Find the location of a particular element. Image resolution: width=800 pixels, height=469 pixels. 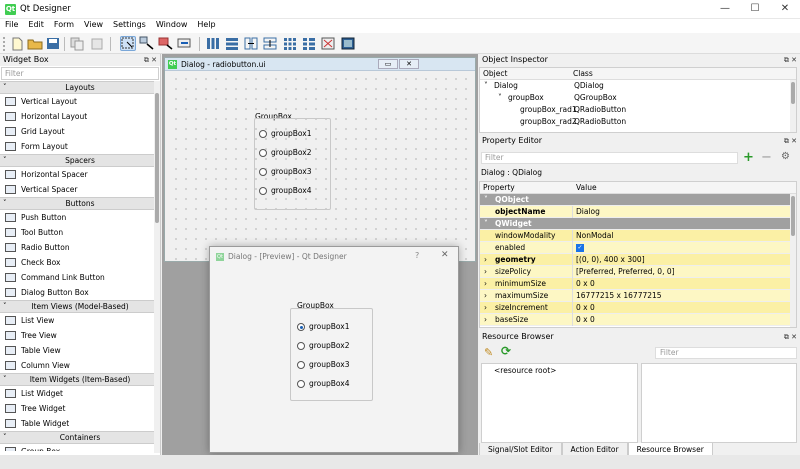

open-folder-icon is located at coordinates (35, 43).